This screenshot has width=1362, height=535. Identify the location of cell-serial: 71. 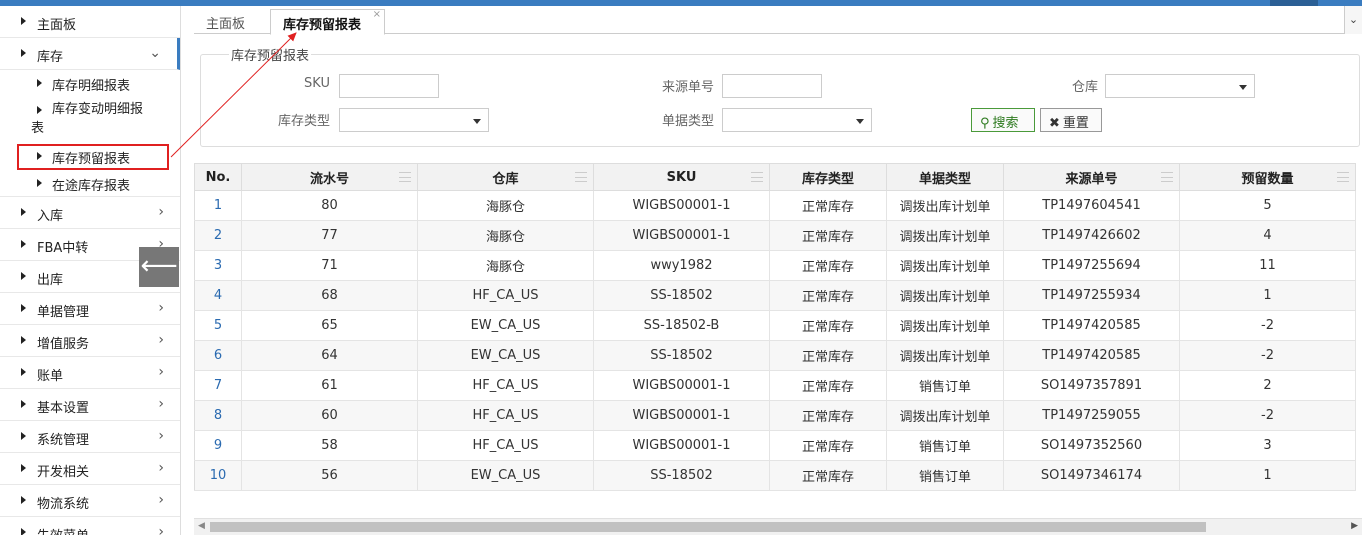
(329, 265).